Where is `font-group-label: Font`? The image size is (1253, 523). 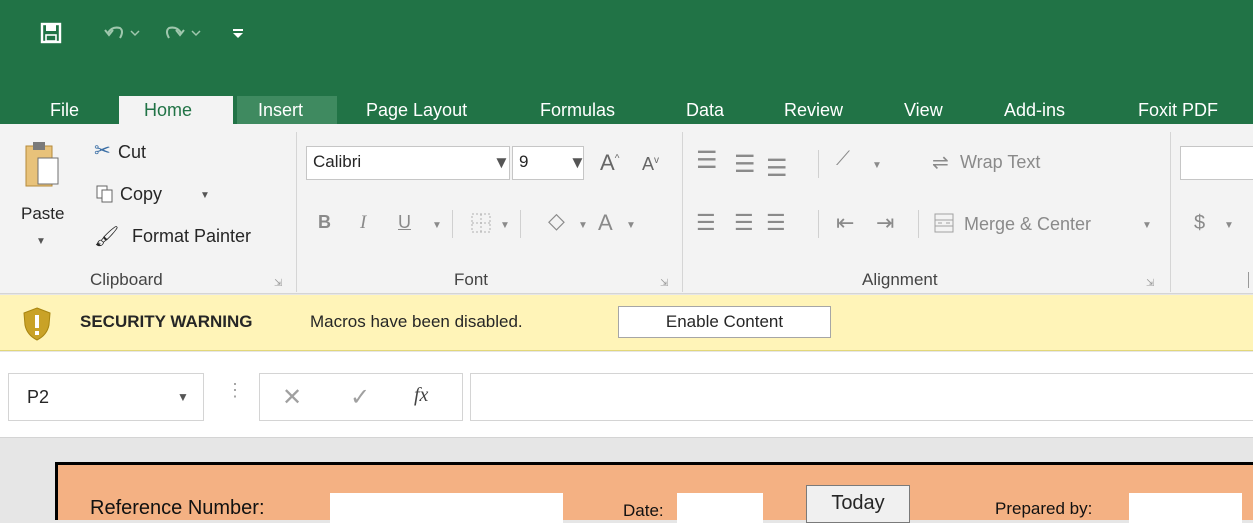 font-group-label: Font is located at coordinates (471, 279).